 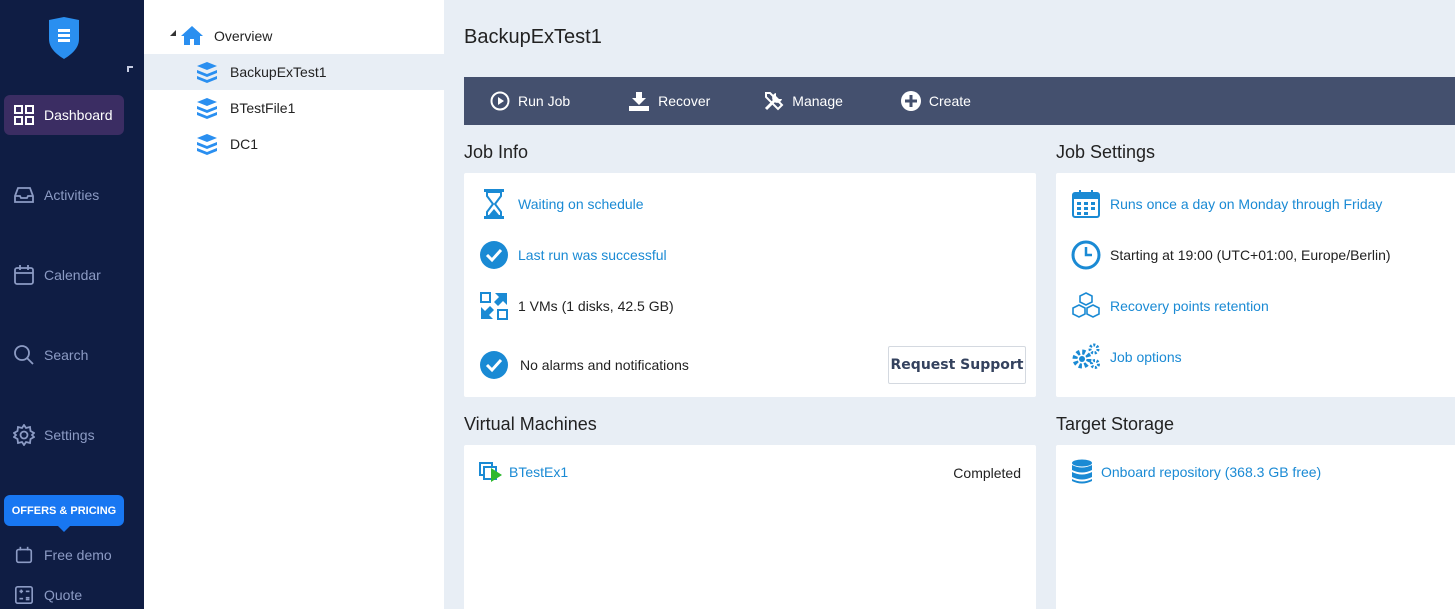 What do you see at coordinates (78, 555) in the screenshot?
I see `nav-label: Free demo` at bounding box center [78, 555].